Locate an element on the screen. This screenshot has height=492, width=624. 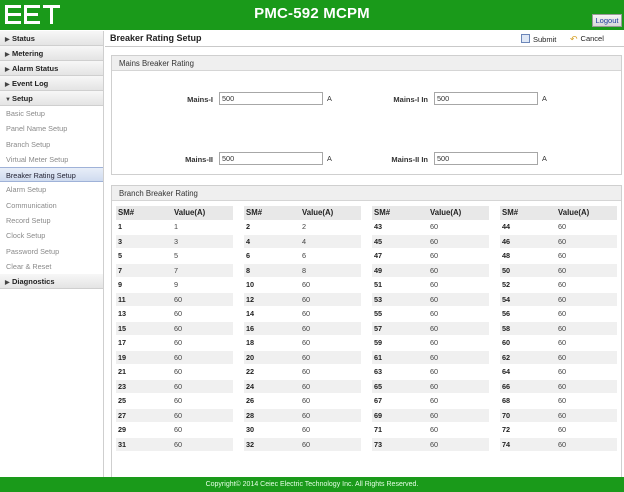
mains-ii-in-input: 500 is located at coordinates (486, 158).